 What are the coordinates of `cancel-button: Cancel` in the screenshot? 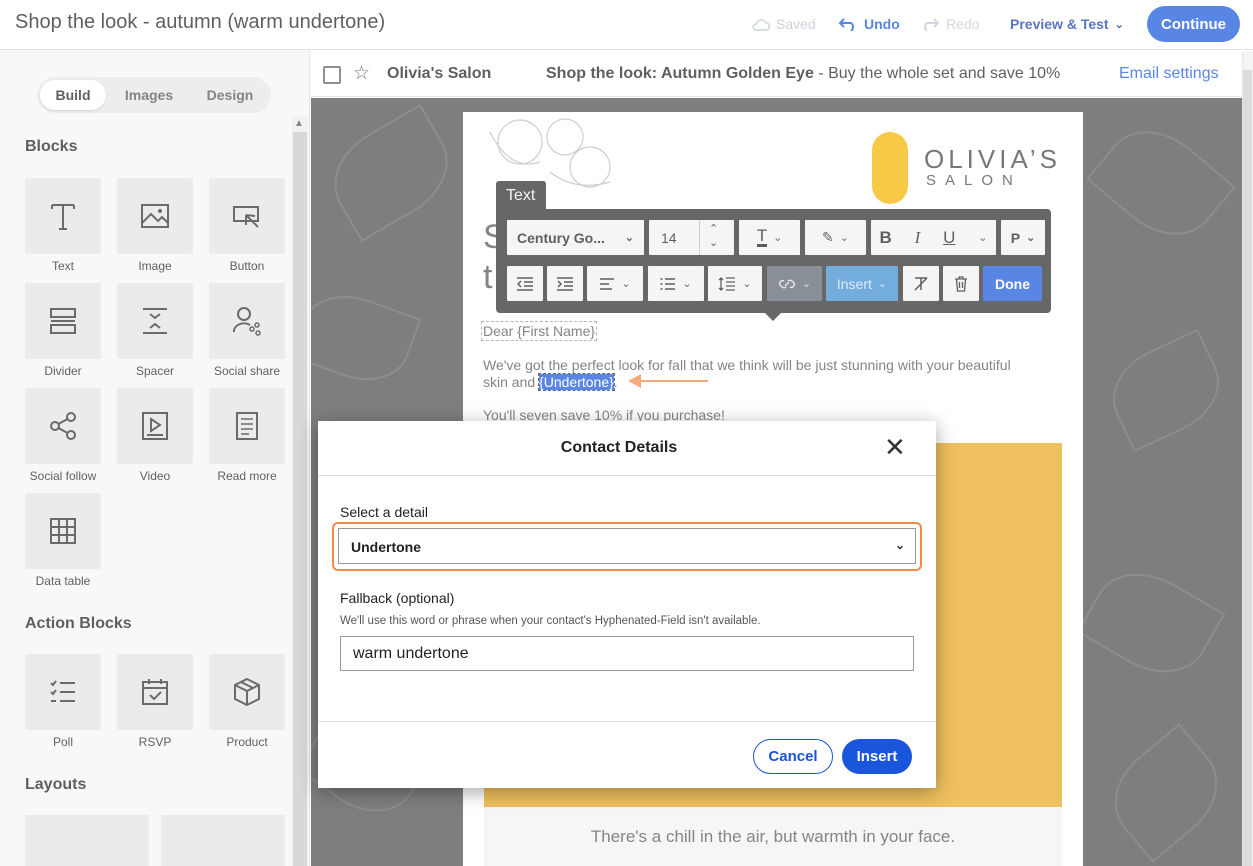 It's located at (793, 756).